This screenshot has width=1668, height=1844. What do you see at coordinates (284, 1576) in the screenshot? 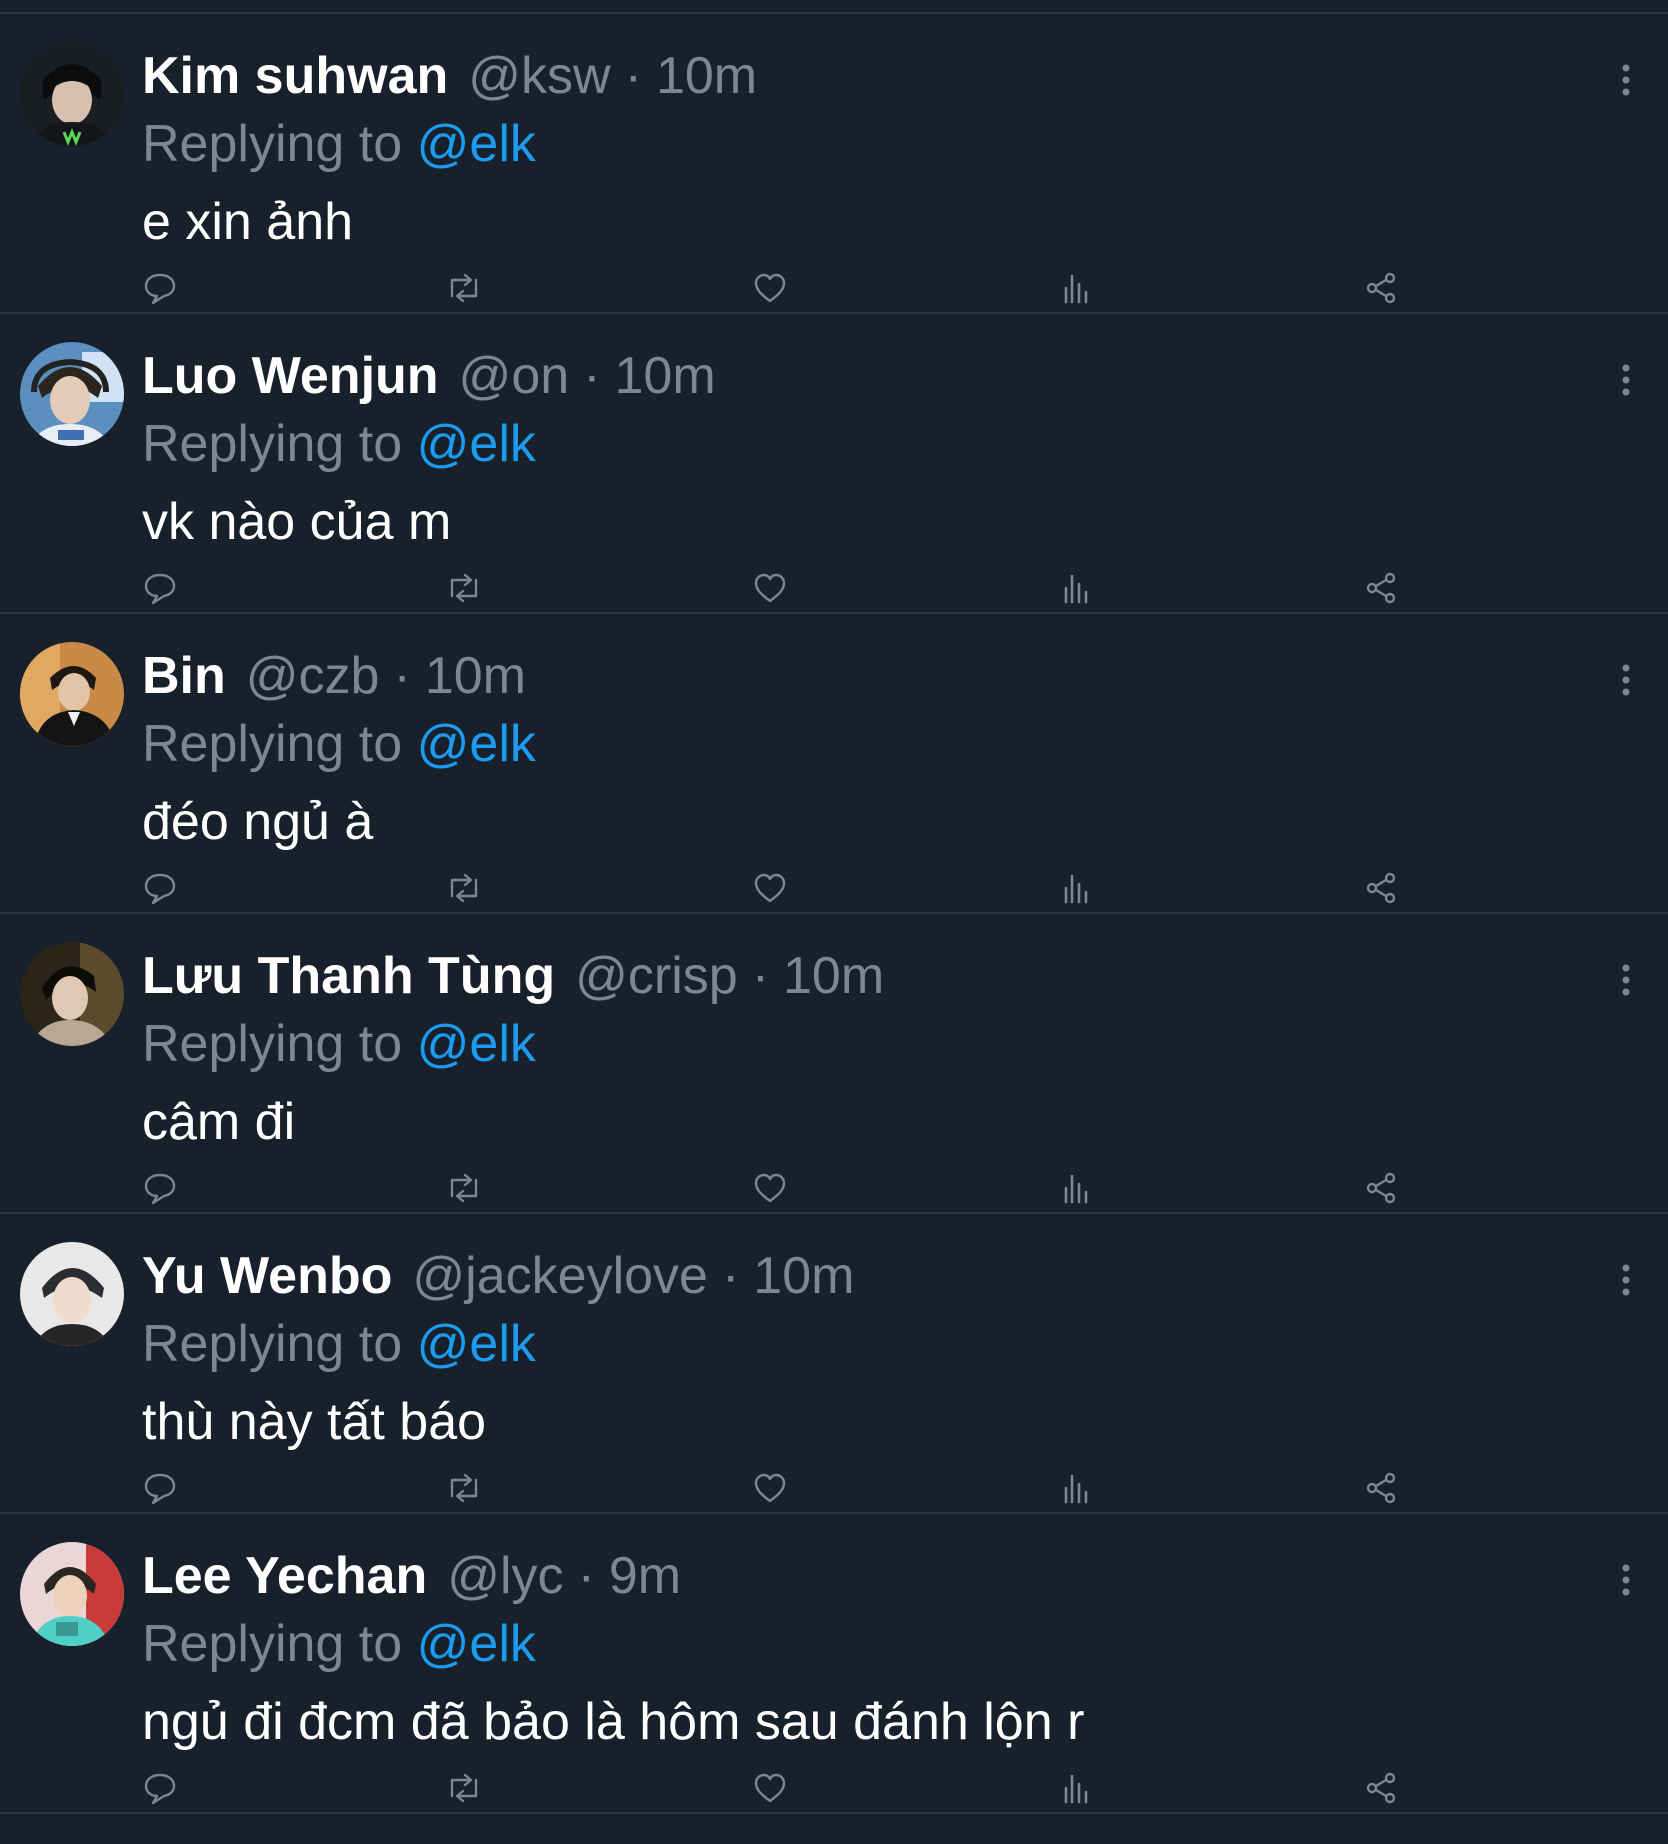
I see `display-name: Lee Yechan` at bounding box center [284, 1576].